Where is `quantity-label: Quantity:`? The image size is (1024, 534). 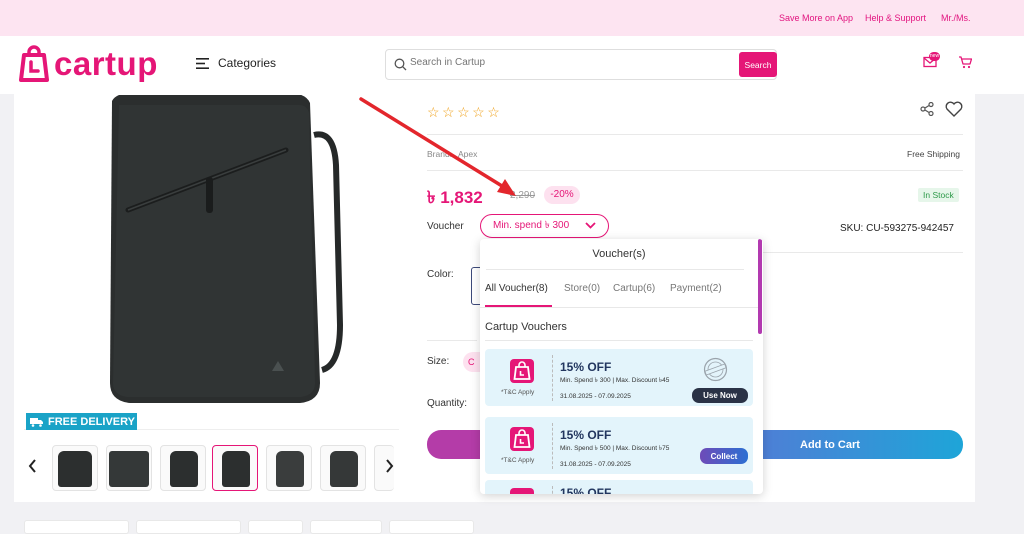 quantity-label: Quantity: is located at coordinates (447, 403).